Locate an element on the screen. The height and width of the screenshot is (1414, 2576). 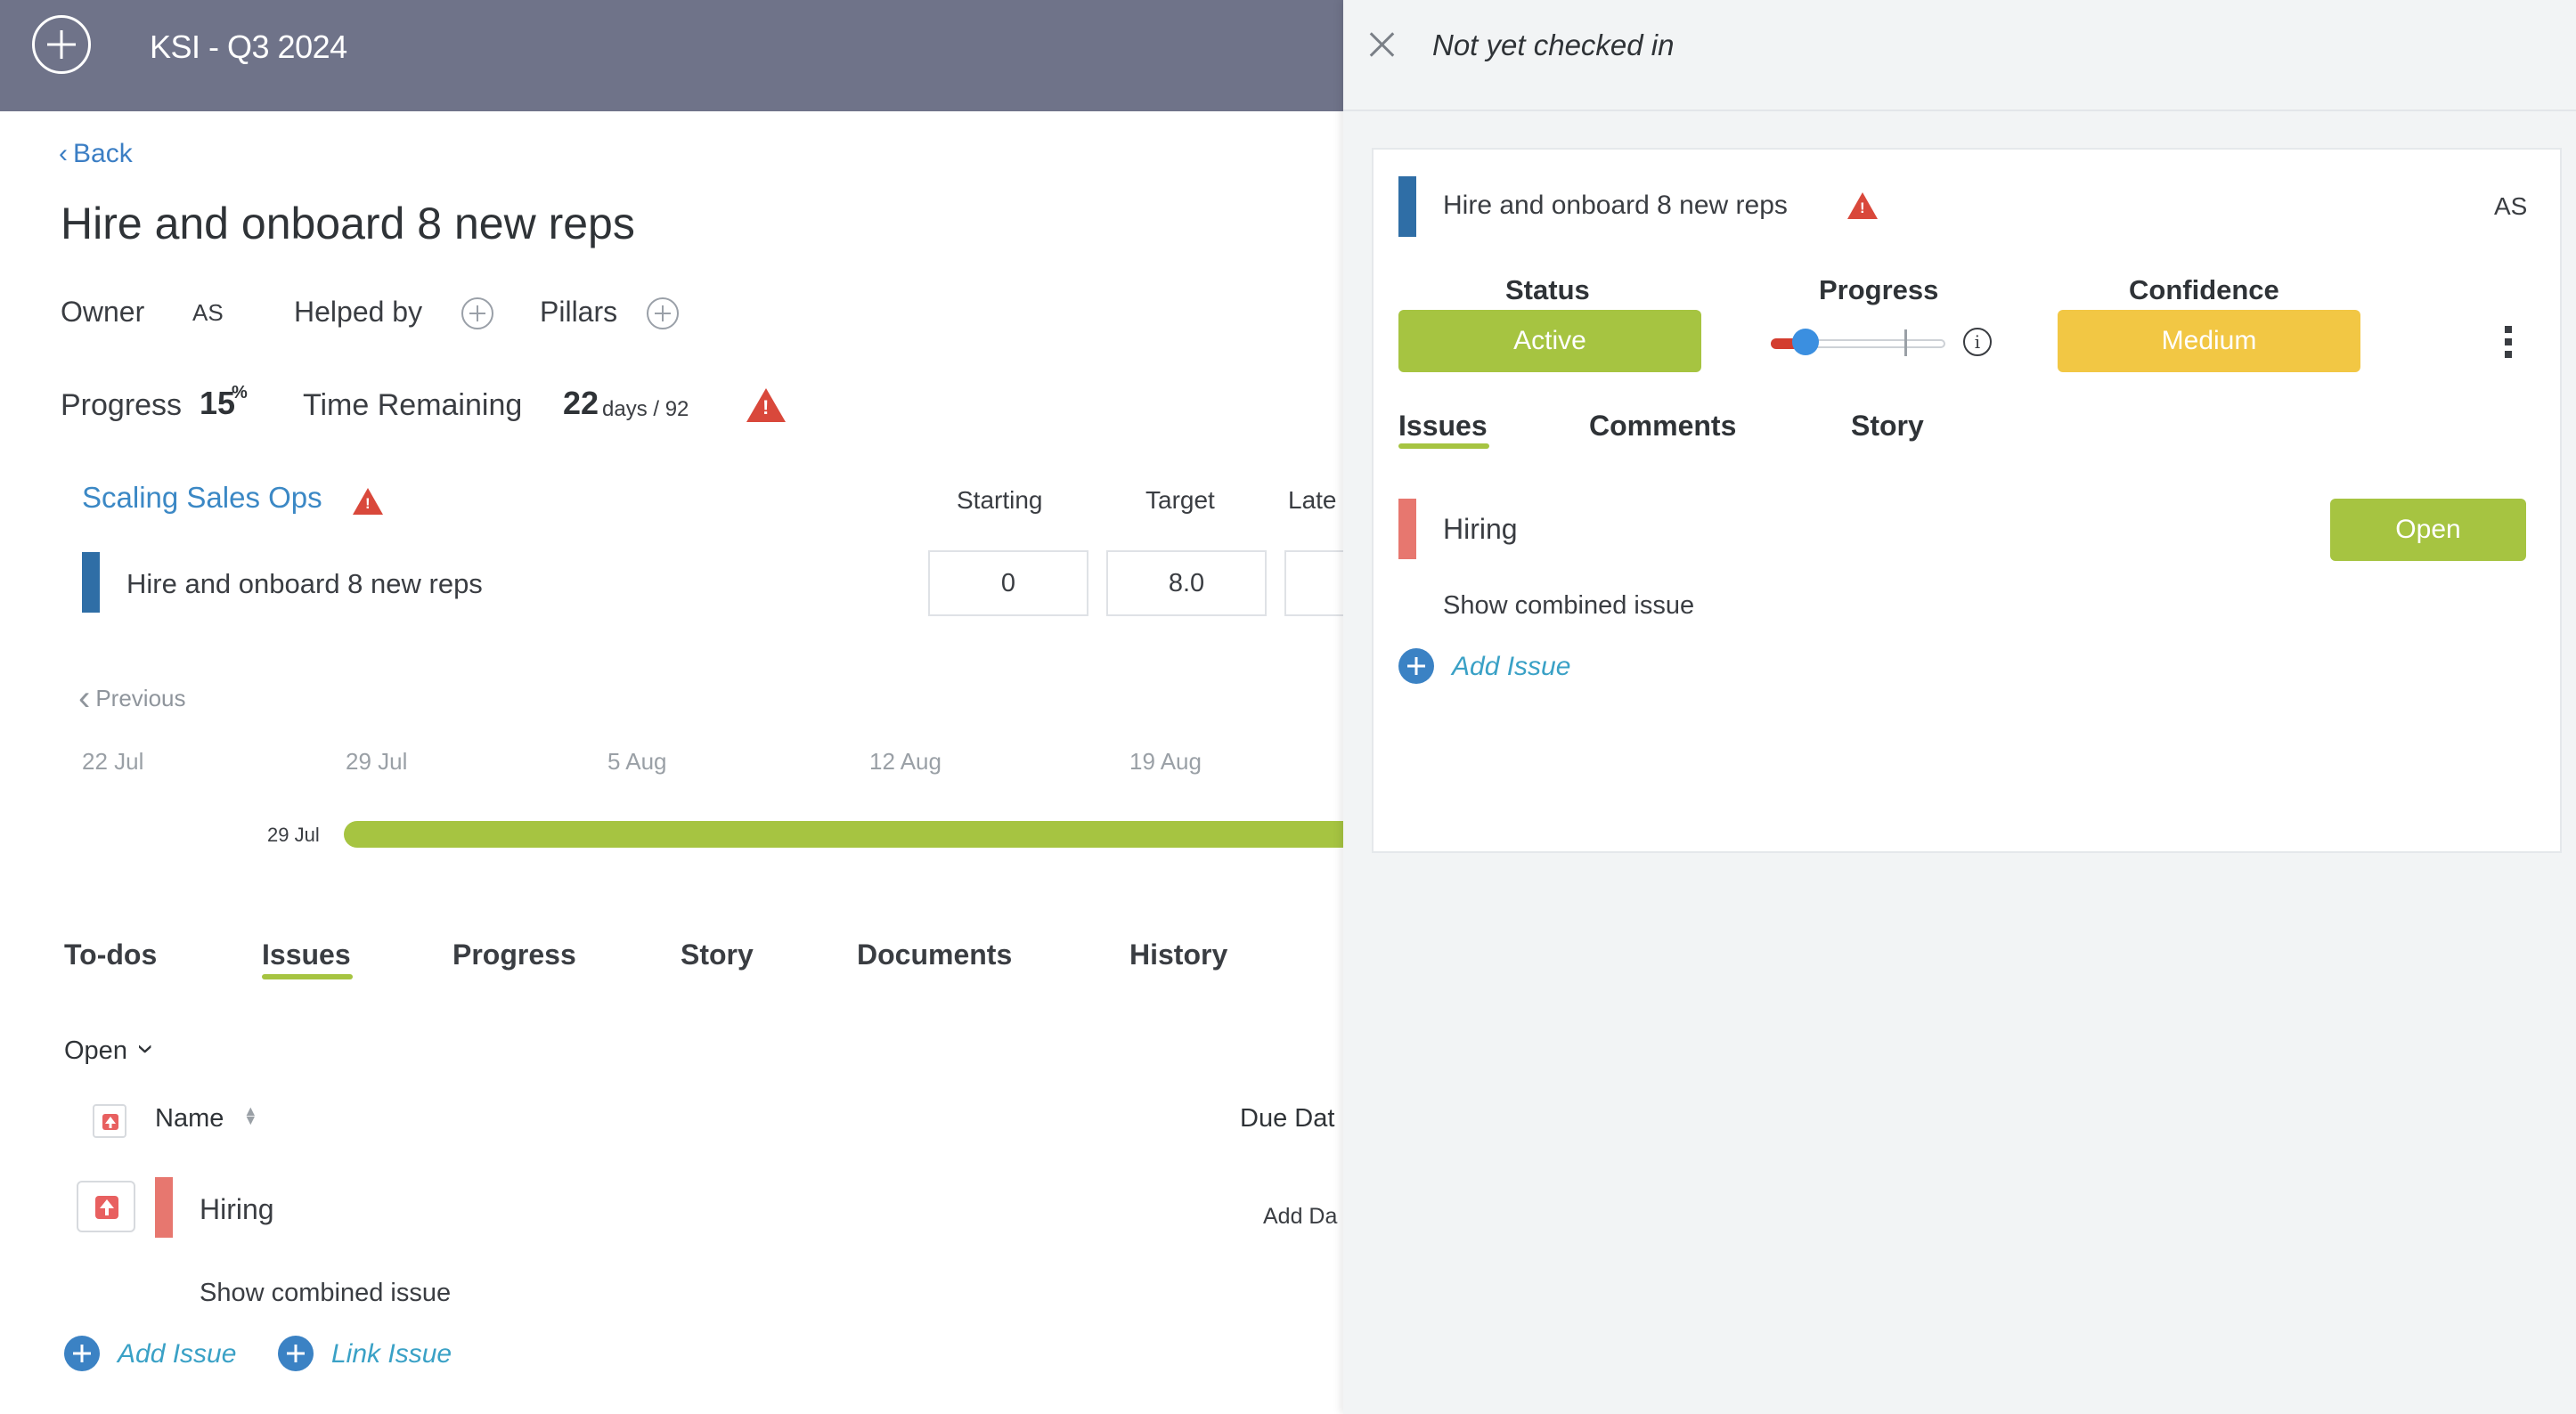
issue-filter-dropdown: Open › is located at coordinates (114, 1051).